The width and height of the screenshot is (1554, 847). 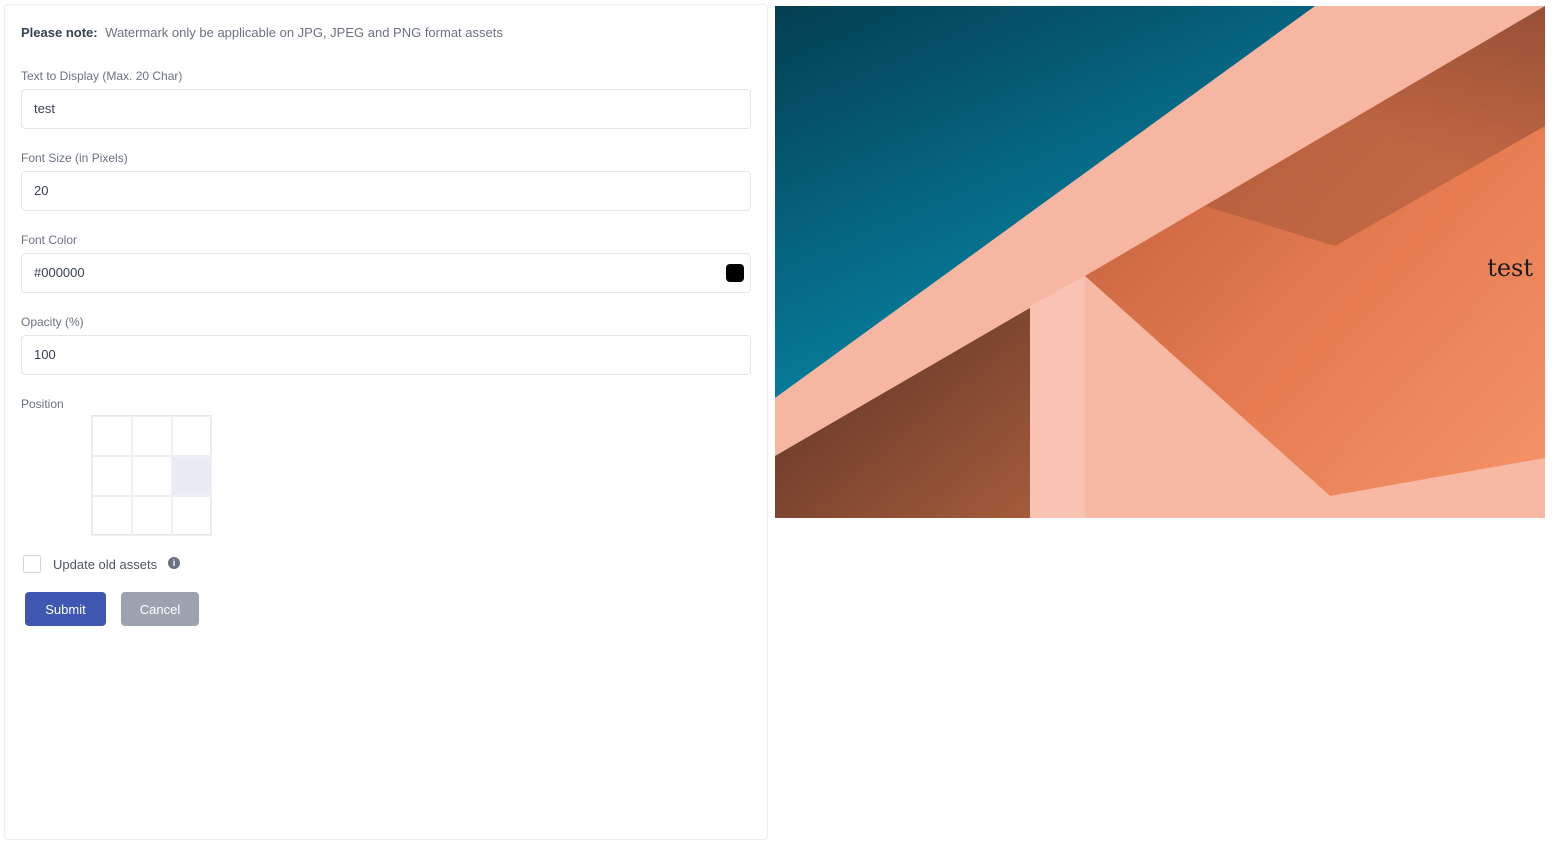 What do you see at coordinates (112, 476) in the screenshot?
I see `position-middle-left` at bounding box center [112, 476].